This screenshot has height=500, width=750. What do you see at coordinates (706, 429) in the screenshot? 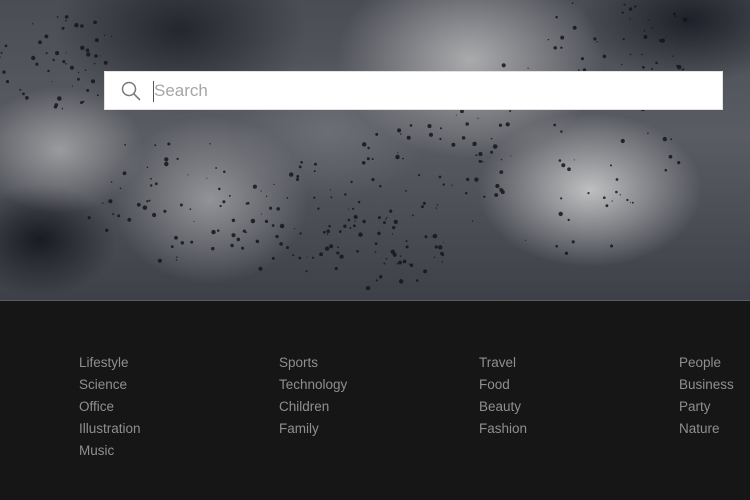
I see `category-link-nature: Nature` at bounding box center [706, 429].